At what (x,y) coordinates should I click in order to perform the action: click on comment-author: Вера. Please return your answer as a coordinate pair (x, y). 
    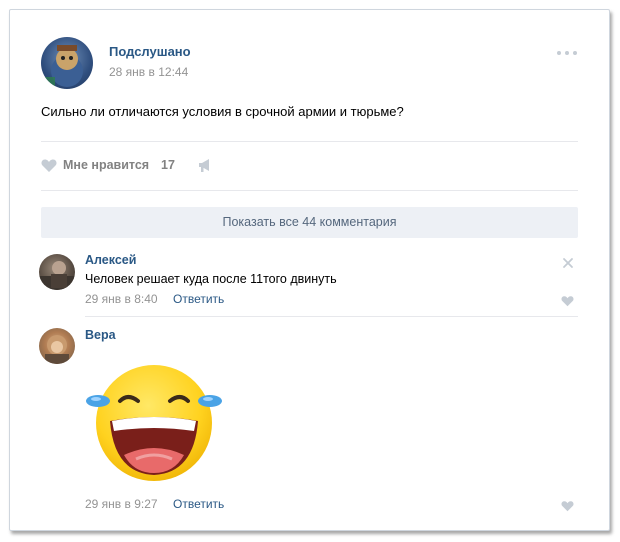
    Looking at the image, I should click on (100, 335).